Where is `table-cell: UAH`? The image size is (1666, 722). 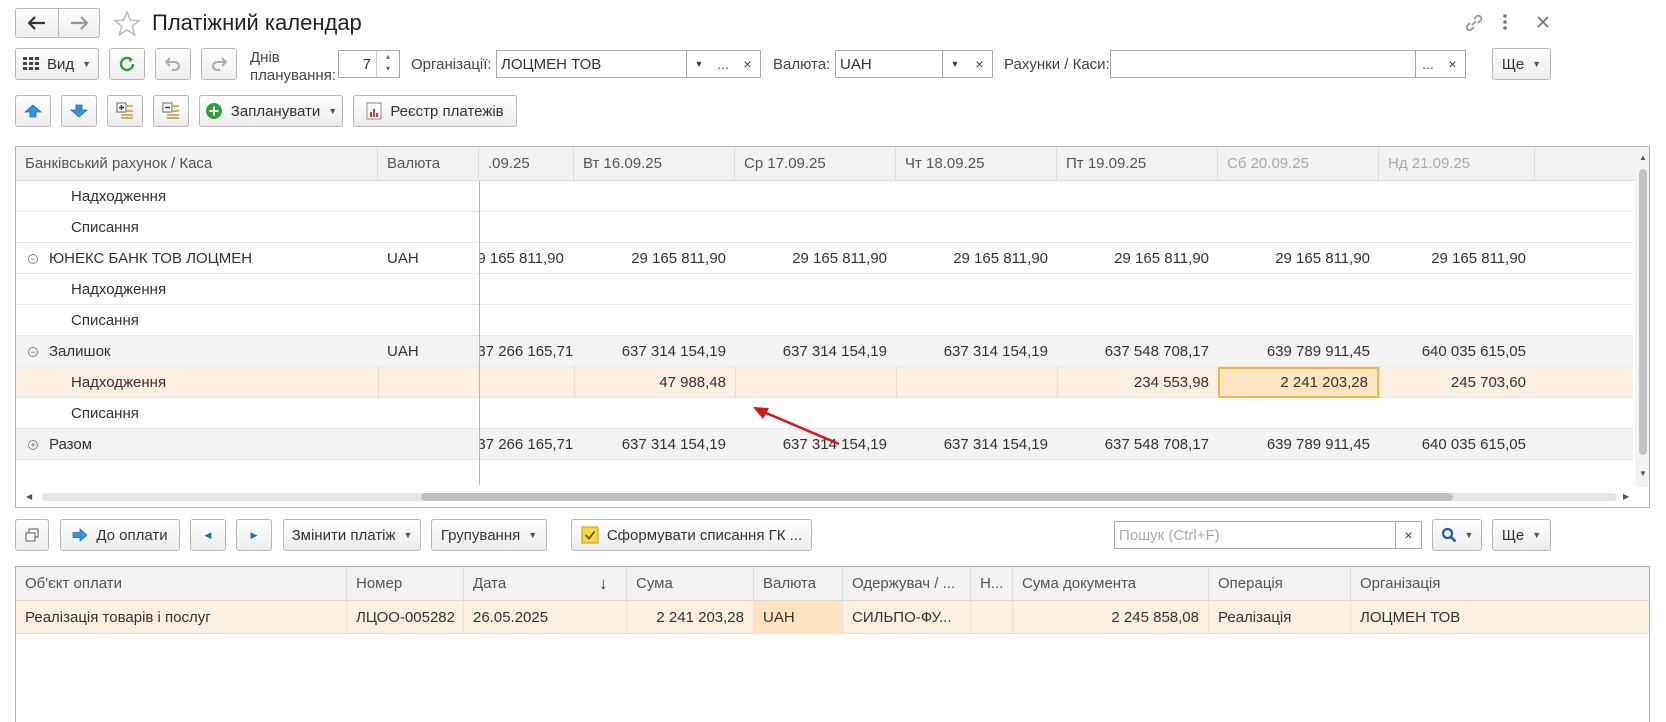
table-cell: UAH is located at coordinates (798, 617).